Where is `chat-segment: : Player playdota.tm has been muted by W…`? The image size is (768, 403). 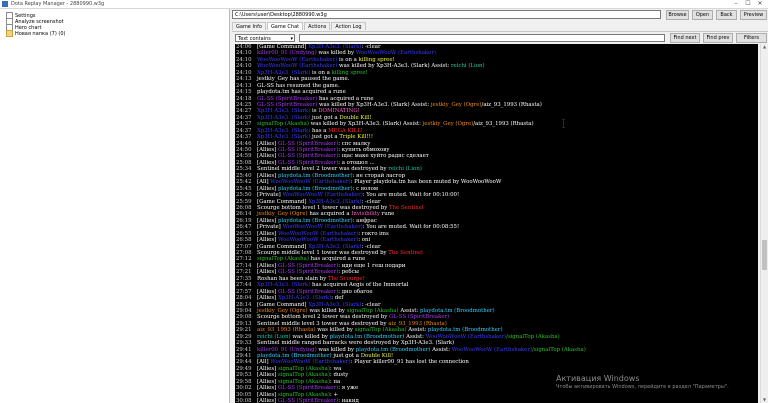
chat-segment: : Player playdota.tm has been muted by W… is located at coordinates (426, 182).